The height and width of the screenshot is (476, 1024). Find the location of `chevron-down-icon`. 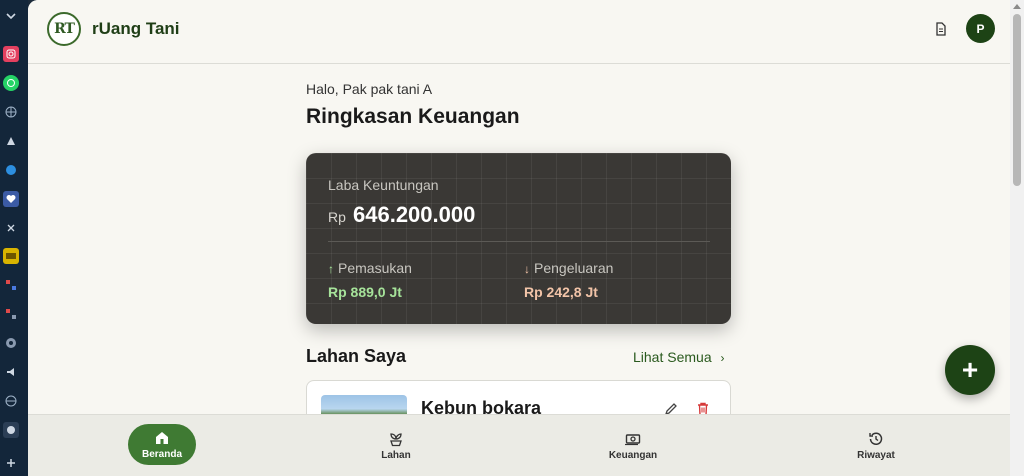

chevron-down-icon is located at coordinates (11, 16).